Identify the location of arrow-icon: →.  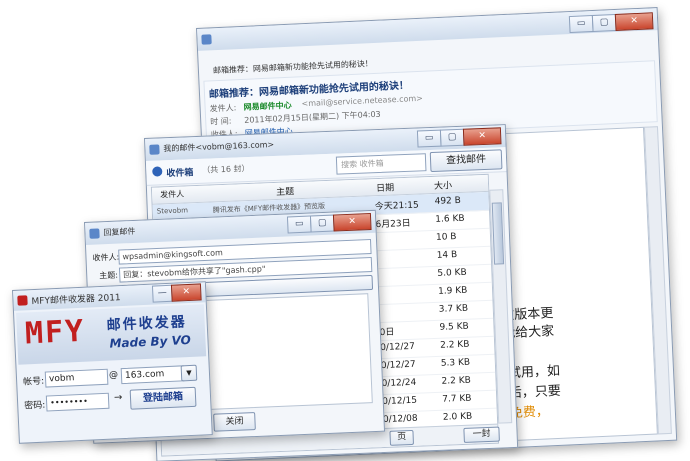
(118, 398).